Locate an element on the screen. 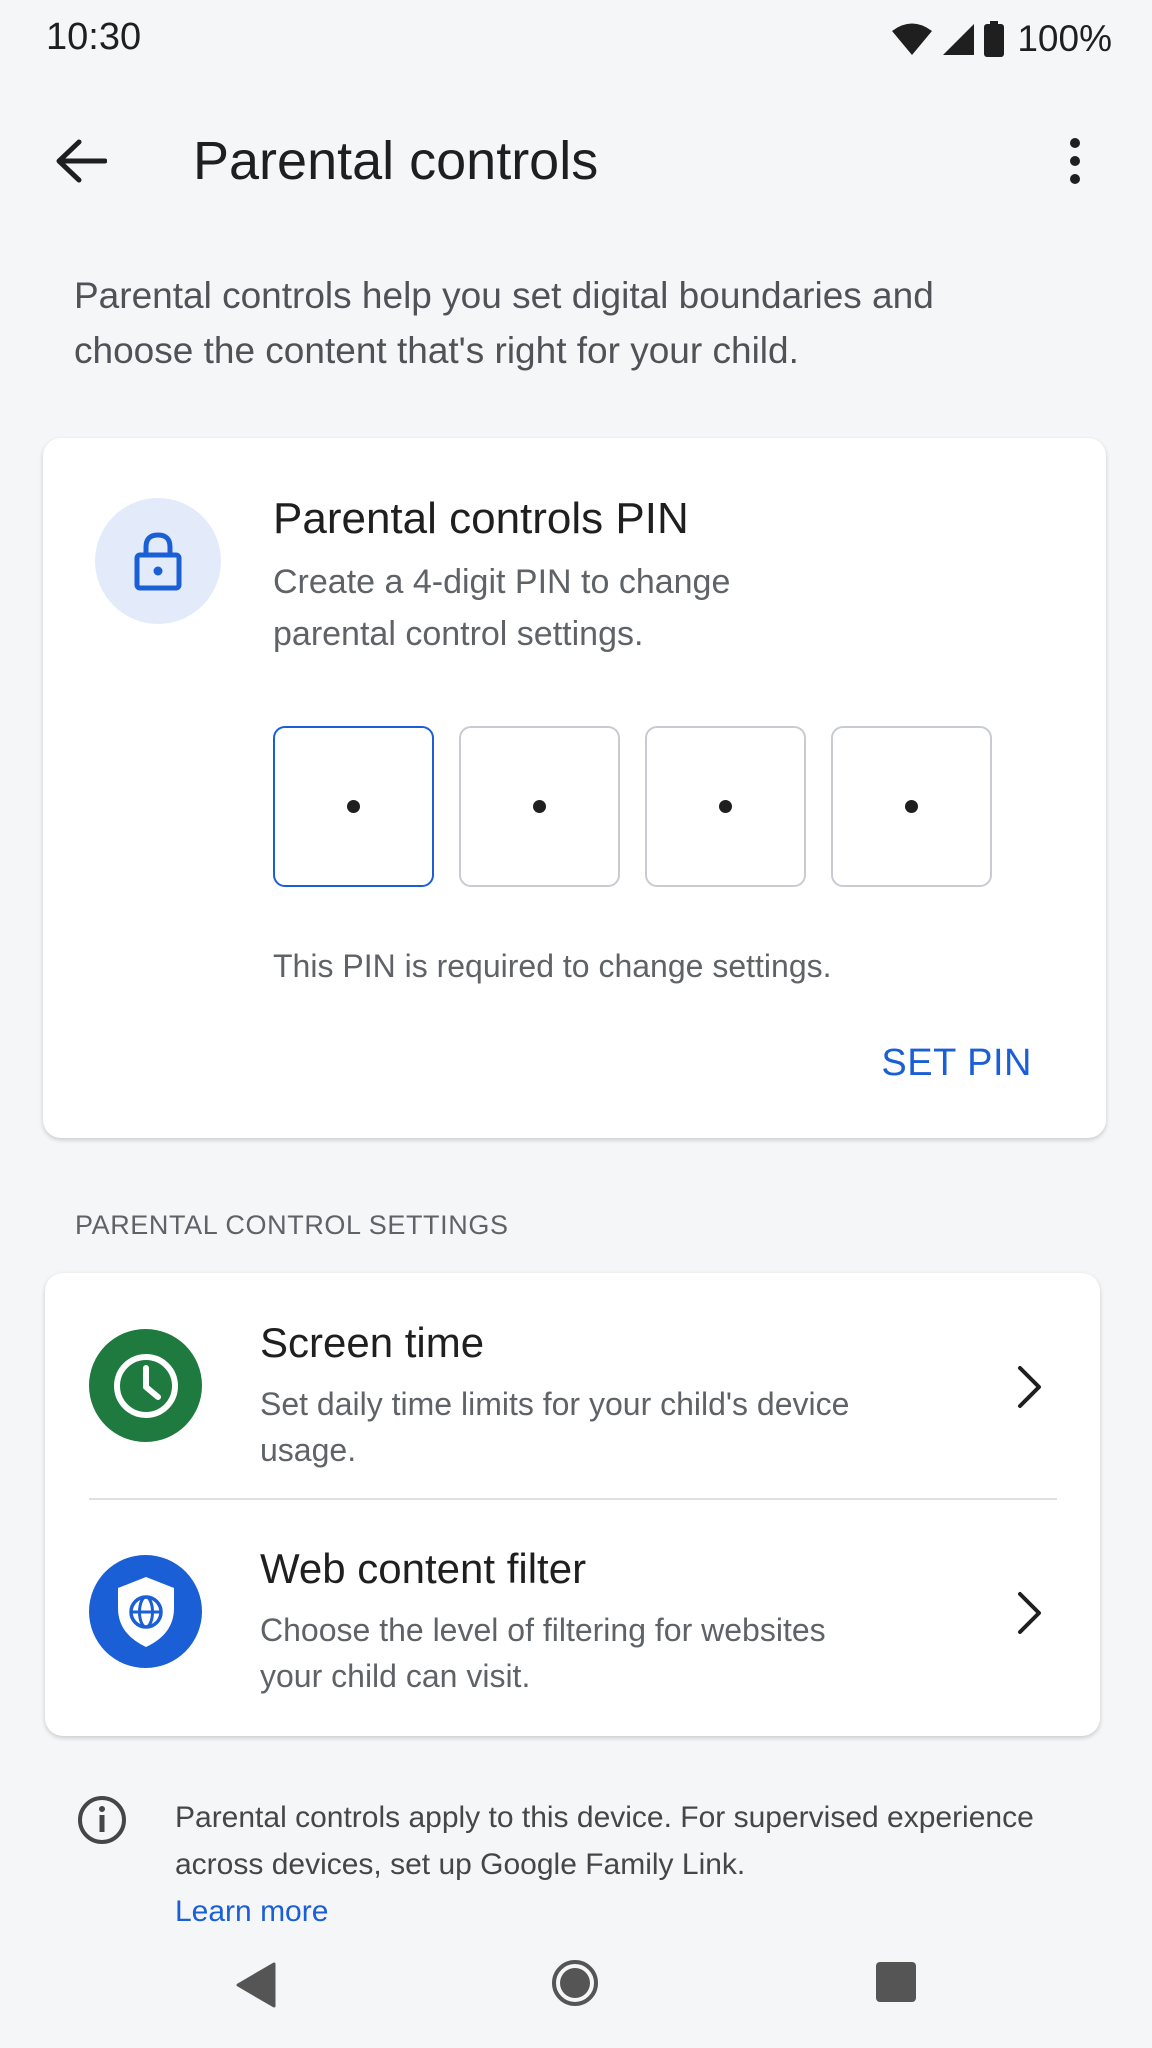 Image resolution: width=1152 pixels, height=2048 pixels. back-button is located at coordinates (81, 161).